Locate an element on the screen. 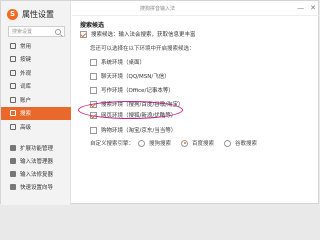 The width and height of the screenshot is (320, 240). tool-label: 输入法管理器 is located at coordinates (37, 161).